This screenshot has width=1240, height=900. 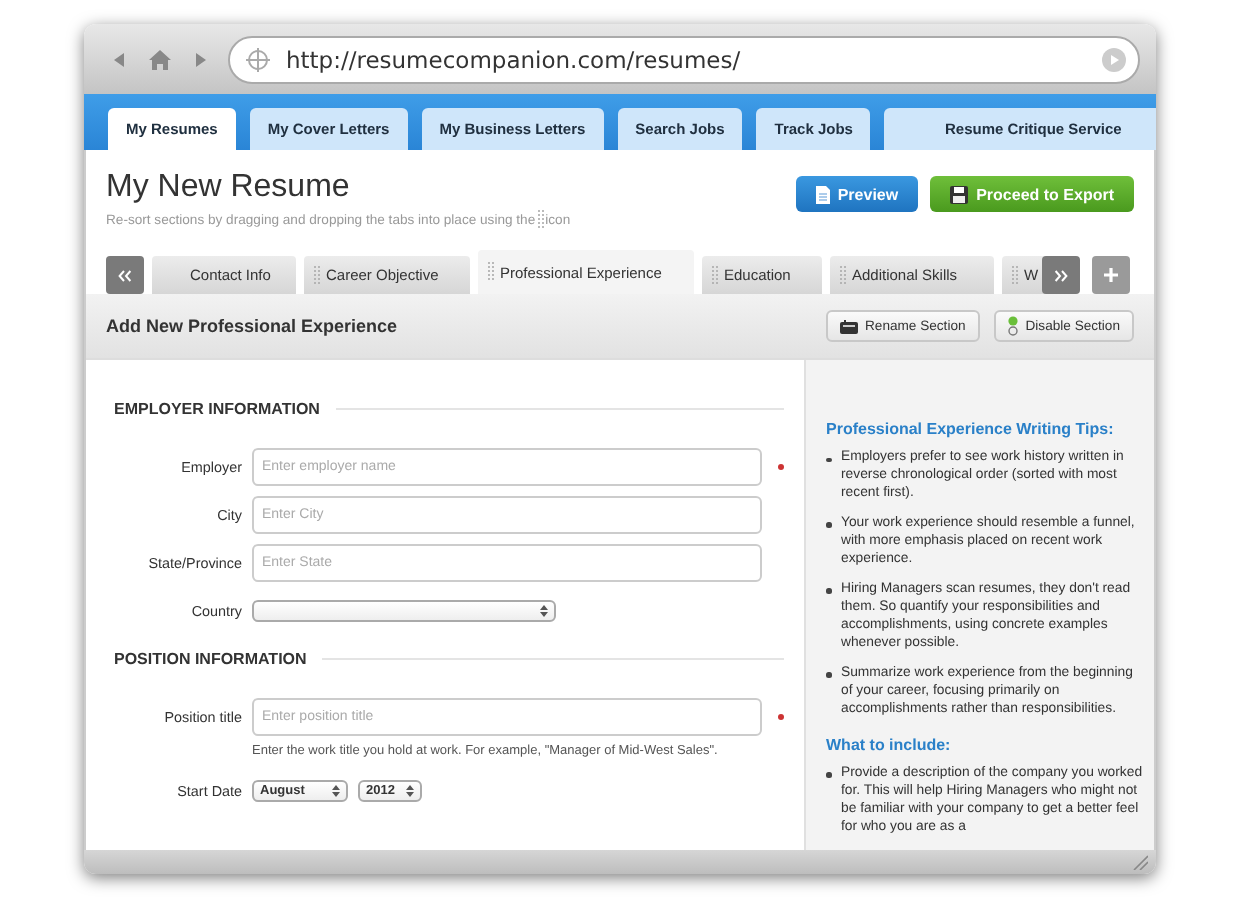 I want to click on tips-heading: What to include:, so click(x=889, y=744).